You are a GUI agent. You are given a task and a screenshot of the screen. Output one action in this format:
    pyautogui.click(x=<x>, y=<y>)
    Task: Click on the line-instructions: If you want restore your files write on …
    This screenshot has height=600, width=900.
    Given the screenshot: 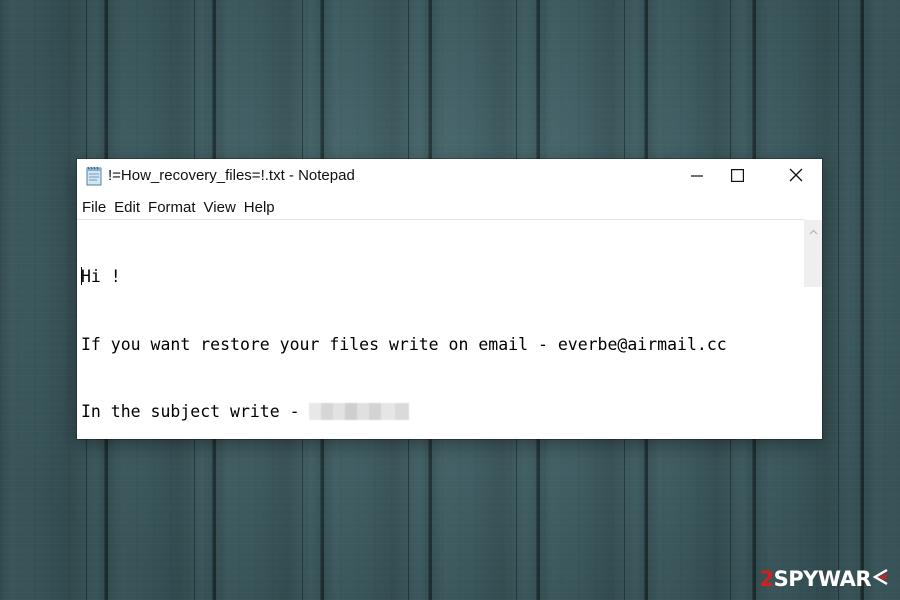 What is the action you would take?
    pyautogui.click(x=404, y=344)
    